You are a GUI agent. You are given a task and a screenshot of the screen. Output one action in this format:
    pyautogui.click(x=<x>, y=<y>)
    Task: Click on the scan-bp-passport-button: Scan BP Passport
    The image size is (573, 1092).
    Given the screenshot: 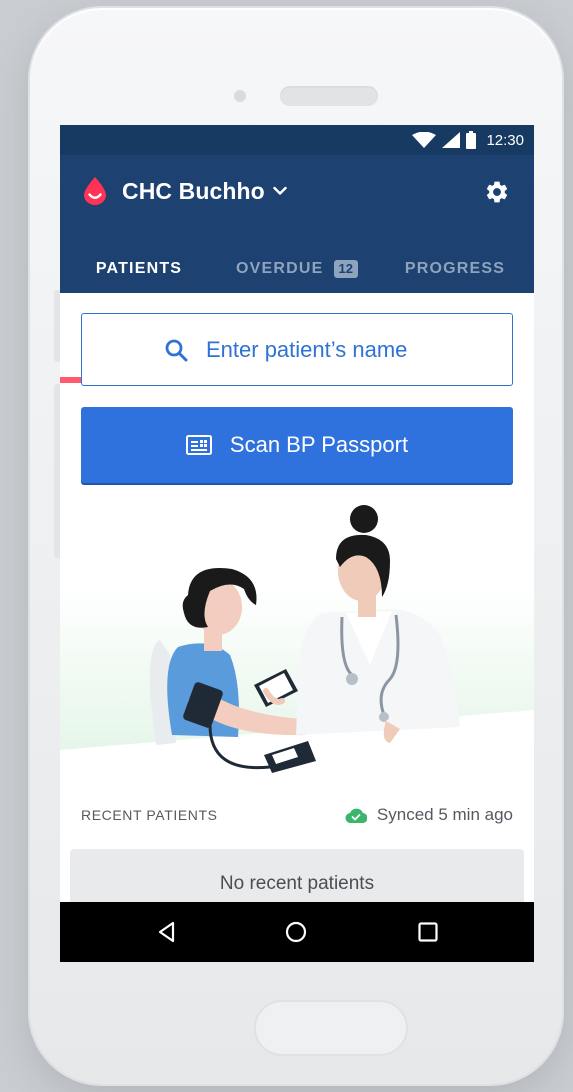 What is the action you would take?
    pyautogui.click(x=297, y=445)
    